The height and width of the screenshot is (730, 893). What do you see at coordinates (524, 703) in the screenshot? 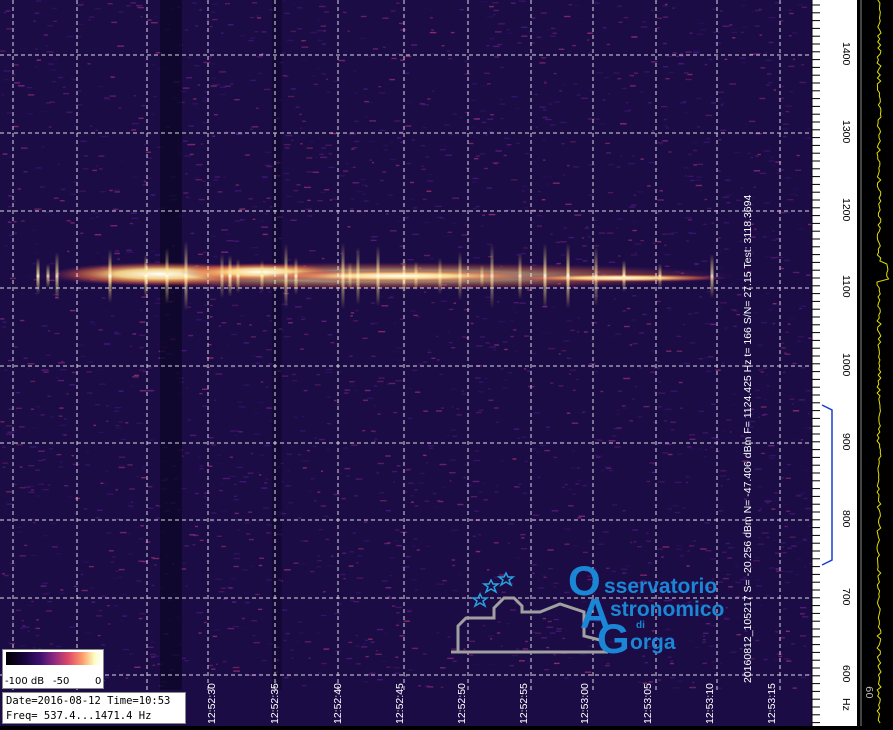
I see `time-label: 12:52:55` at bounding box center [524, 703].